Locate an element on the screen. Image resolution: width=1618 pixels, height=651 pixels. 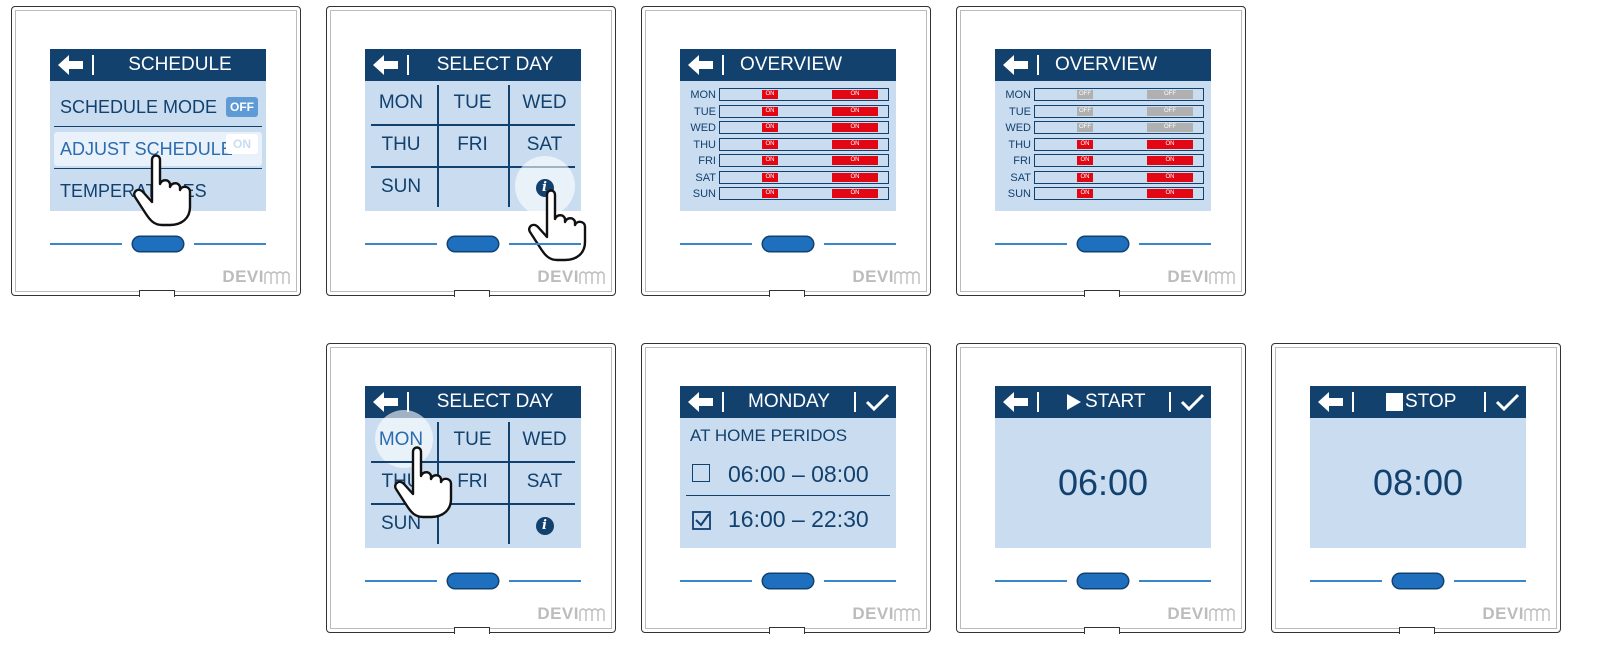
info-button: i is located at coordinates (544, 524).